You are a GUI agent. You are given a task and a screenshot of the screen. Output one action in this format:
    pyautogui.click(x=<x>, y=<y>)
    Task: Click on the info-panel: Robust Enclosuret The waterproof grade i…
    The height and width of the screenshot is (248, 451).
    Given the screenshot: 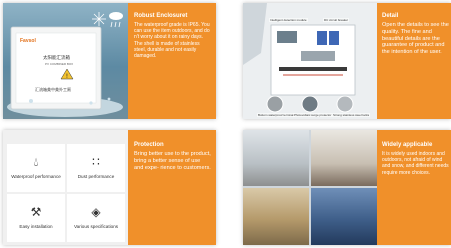 What is the action you would take?
    pyautogui.click(x=172, y=61)
    